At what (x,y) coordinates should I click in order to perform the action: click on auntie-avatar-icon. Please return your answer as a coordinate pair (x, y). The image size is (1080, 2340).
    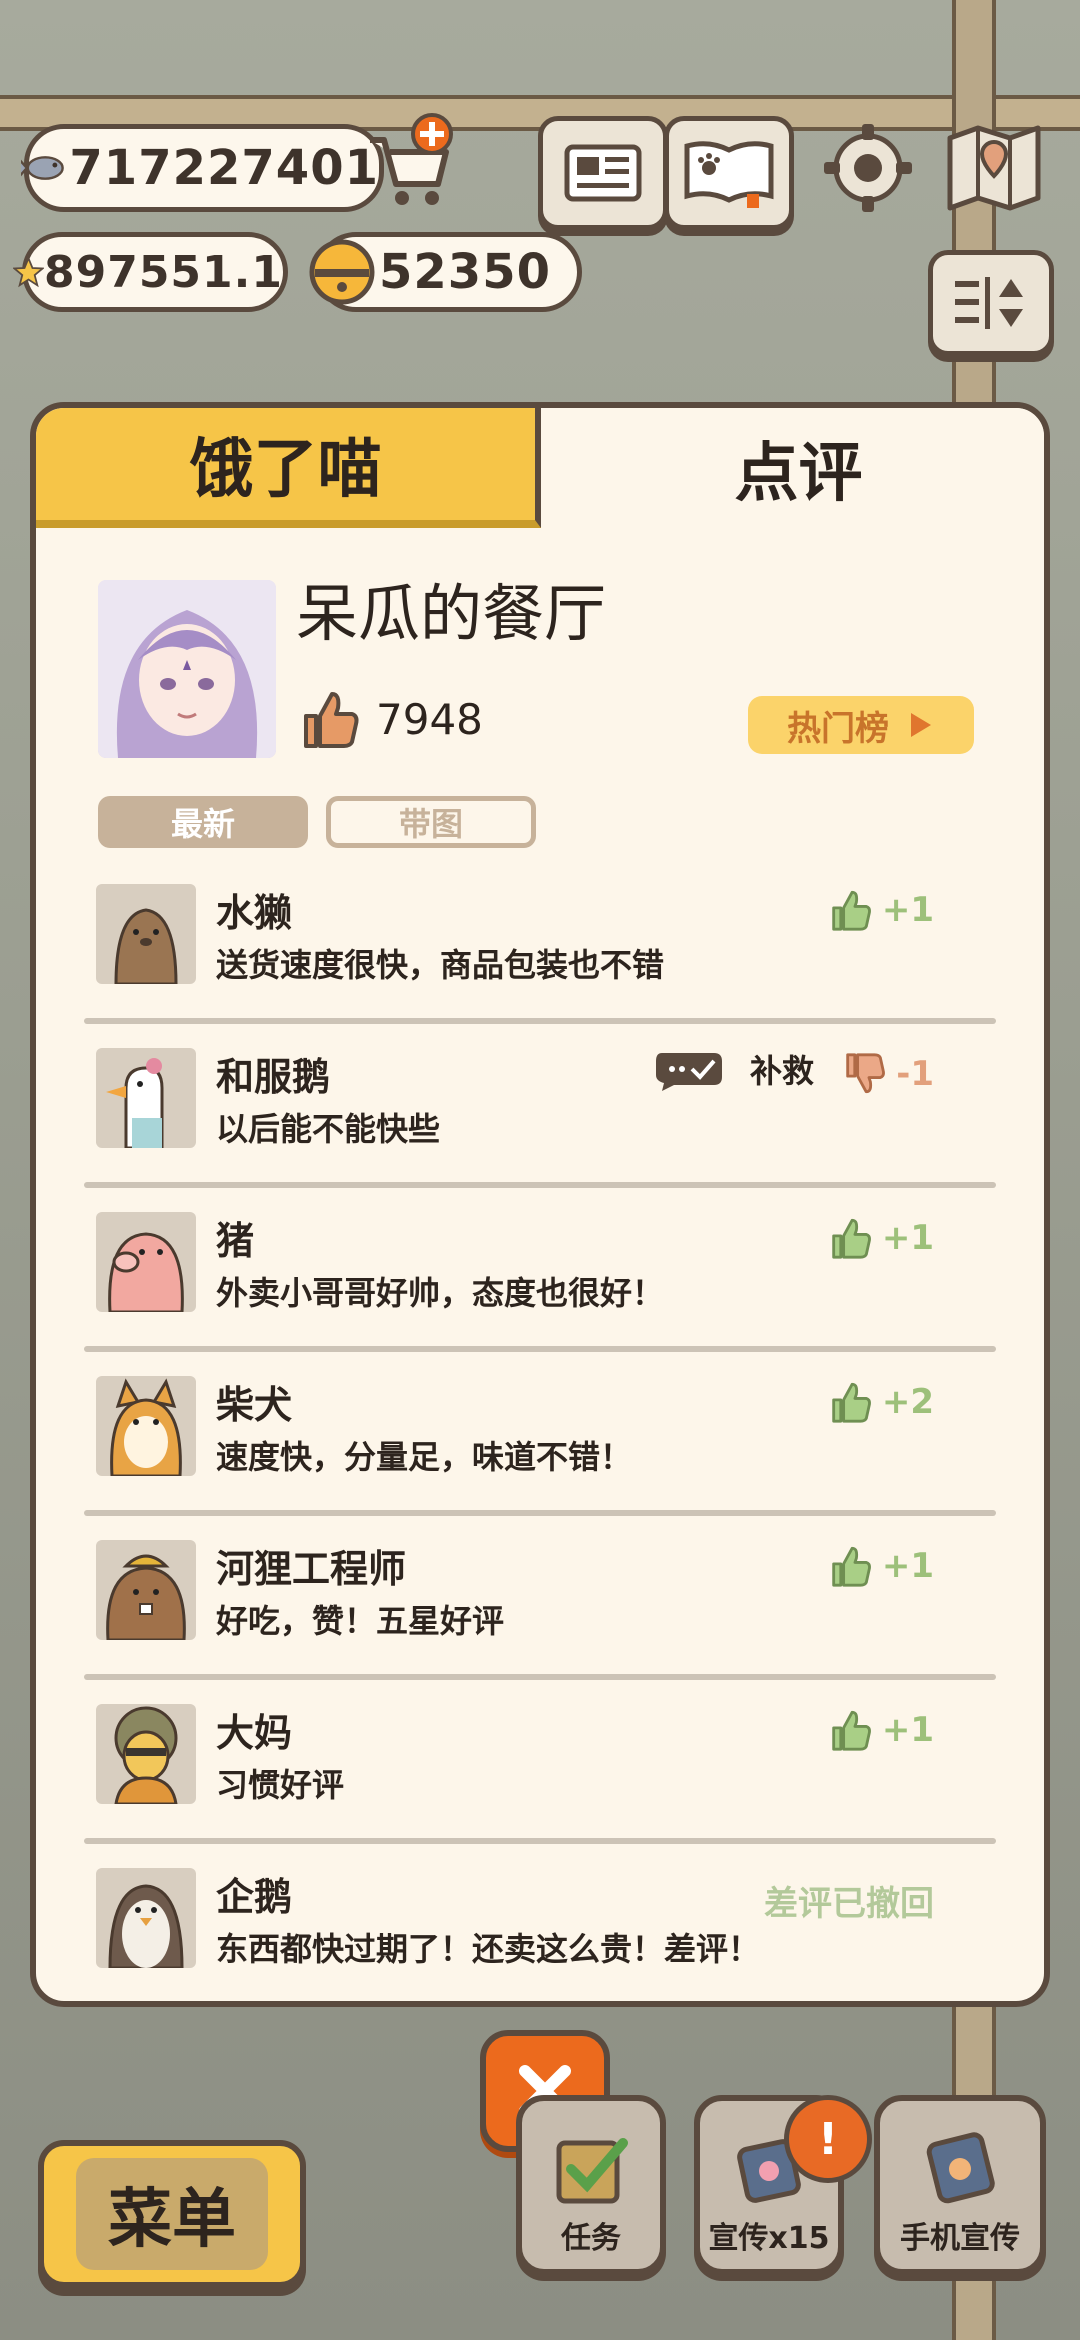
    Looking at the image, I should click on (146, 1754).